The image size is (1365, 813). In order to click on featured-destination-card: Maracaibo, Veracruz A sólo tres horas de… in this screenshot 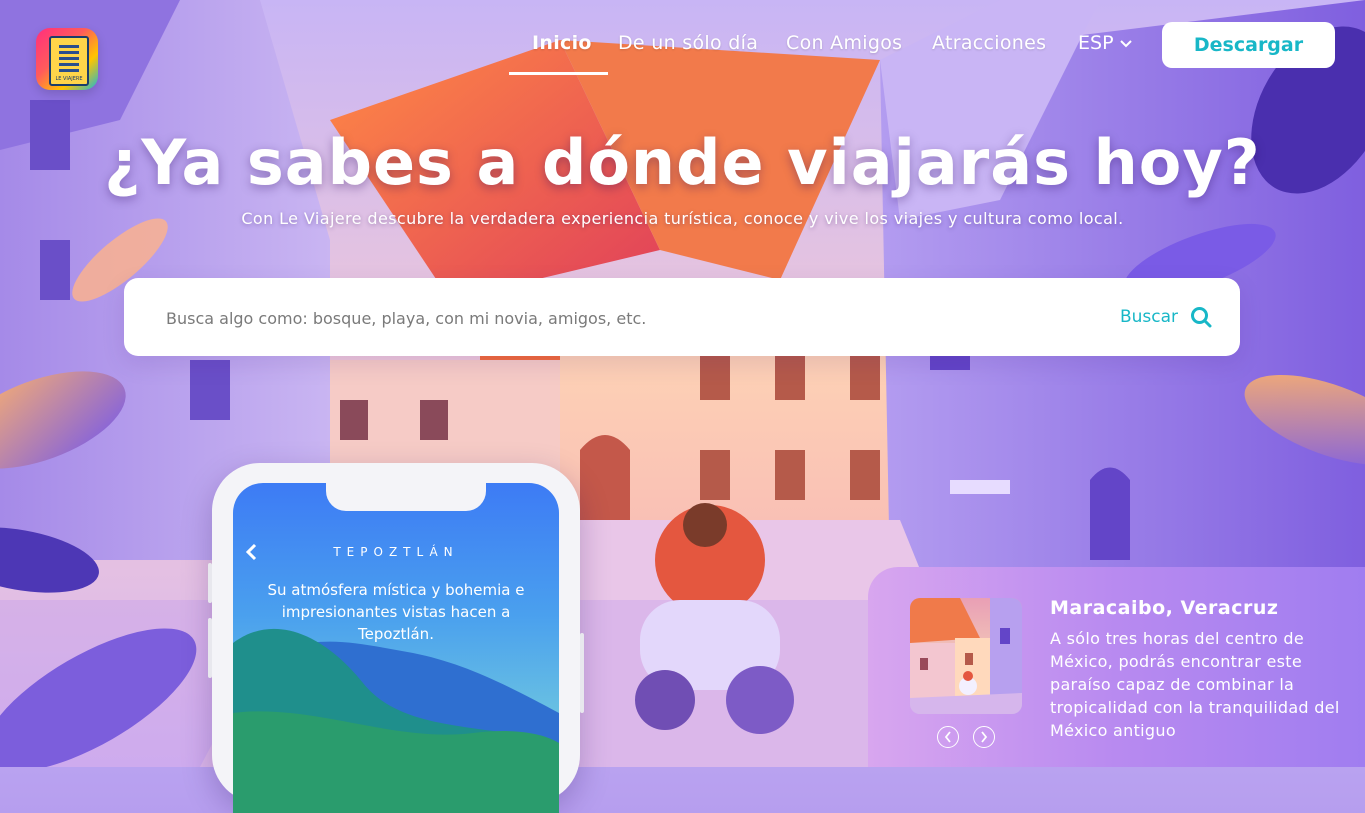, I will do `click(1116, 667)`.